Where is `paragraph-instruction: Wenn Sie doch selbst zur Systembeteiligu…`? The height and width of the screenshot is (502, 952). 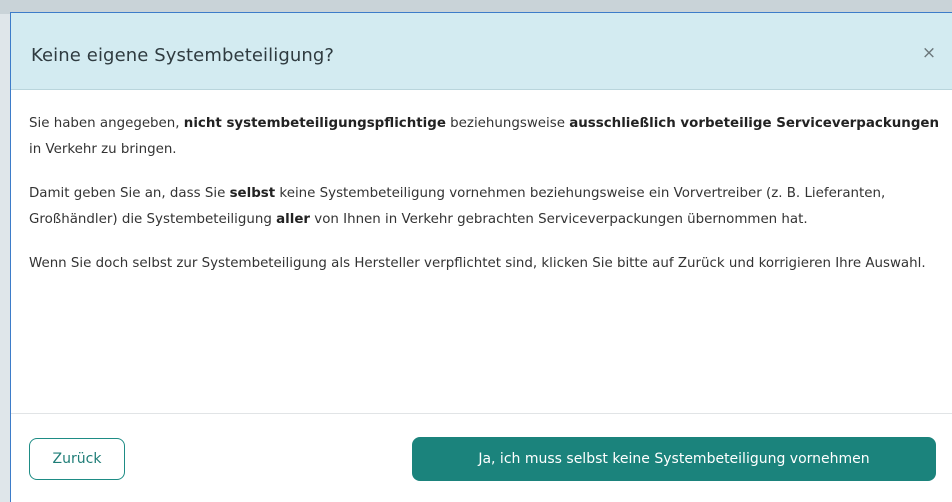
paragraph-instruction: Wenn Sie doch selbst zur Systembeteiligu… is located at coordinates (485, 264).